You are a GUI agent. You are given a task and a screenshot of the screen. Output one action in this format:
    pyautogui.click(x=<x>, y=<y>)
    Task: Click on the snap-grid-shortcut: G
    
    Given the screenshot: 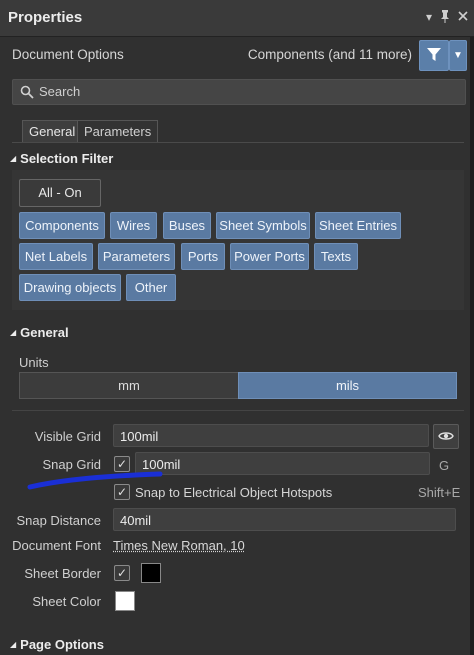 What is the action you would take?
    pyautogui.click(x=444, y=465)
    